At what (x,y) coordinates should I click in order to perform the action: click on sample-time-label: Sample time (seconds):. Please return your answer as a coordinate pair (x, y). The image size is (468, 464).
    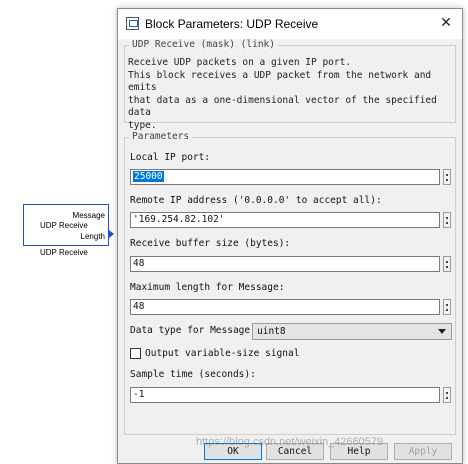
    Looking at the image, I should click on (193, 374).